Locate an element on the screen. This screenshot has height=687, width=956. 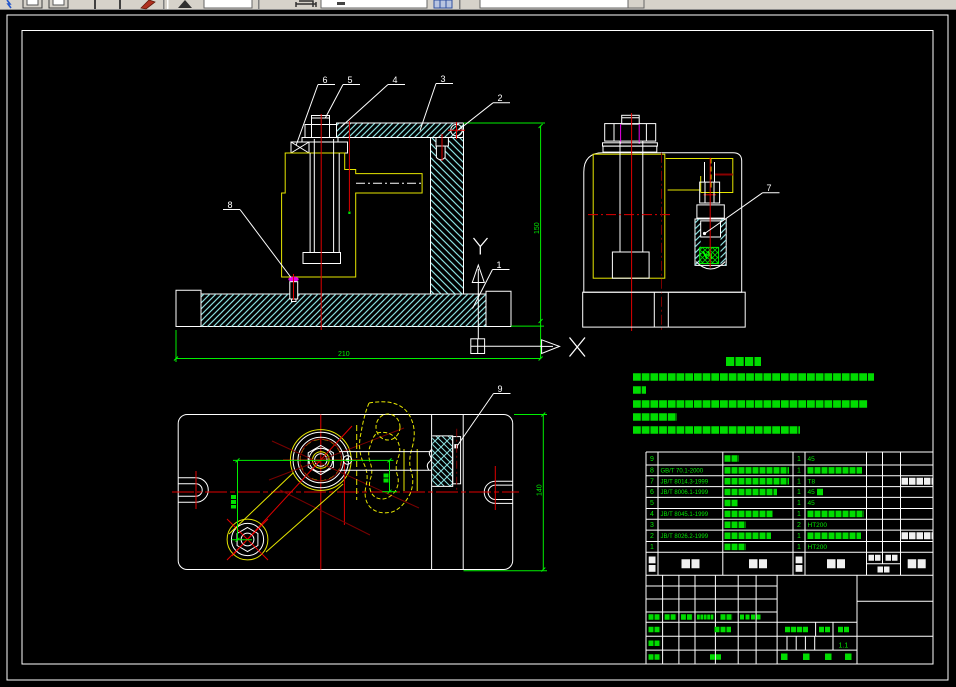
svg-text: JB/T 8026.2-1999 is located at coordinates (685, 537).